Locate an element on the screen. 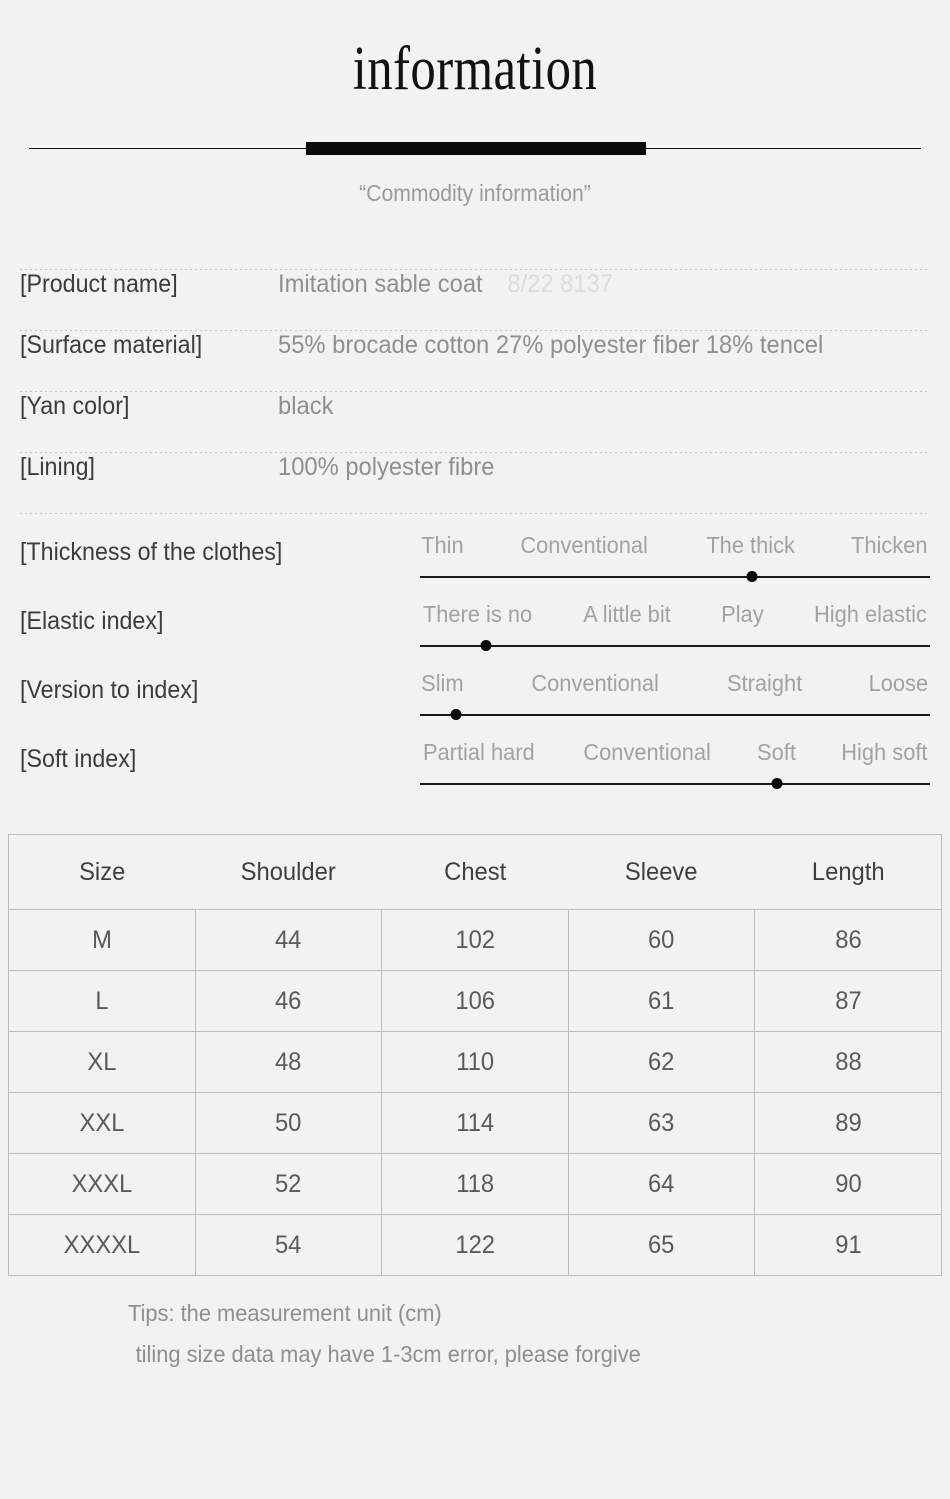 The height and width of the screenshot is (1499, 950). header-divider is located at coordinates (475, 149).